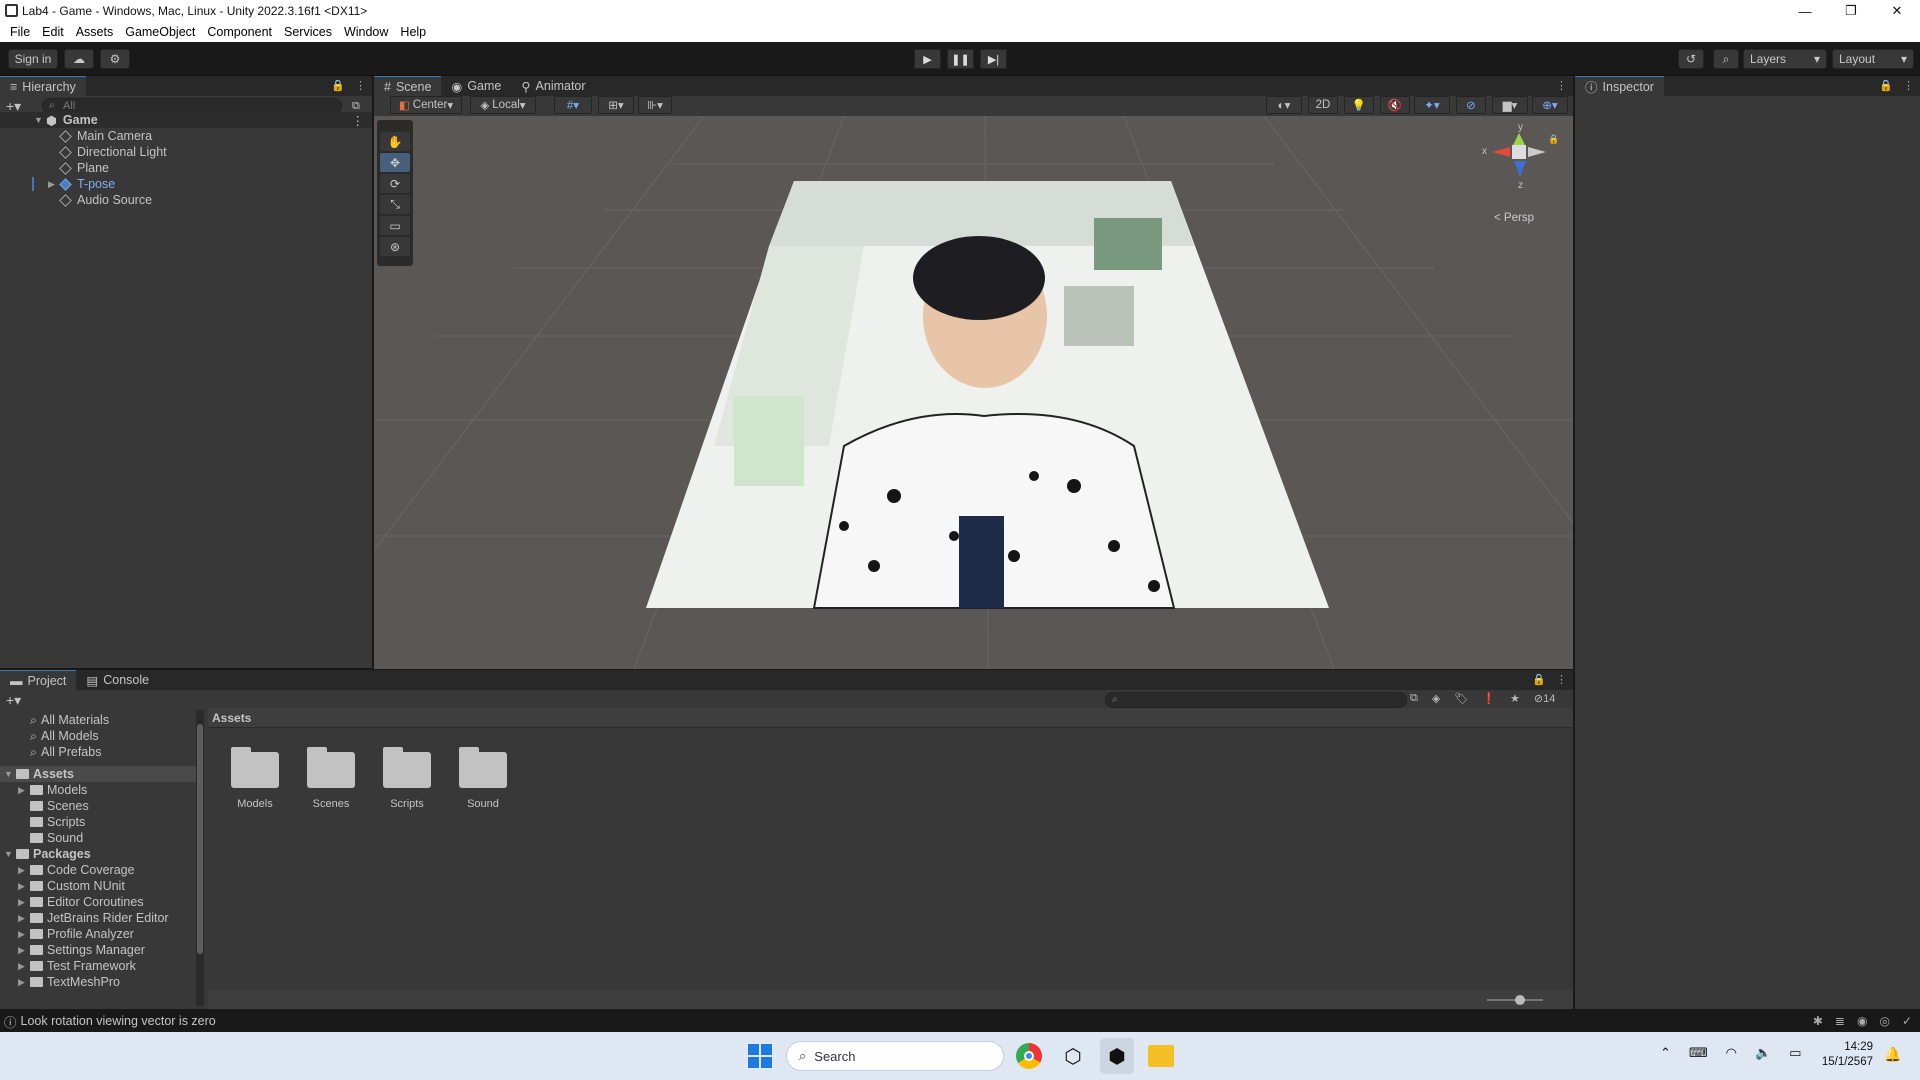 The height and width of the screenshot is (1080, 1920). What do you see at coordinates (1731, 1053) in the screenshot?
I see `wifi-icon: ◠` at bounding box center [1731, 1053].